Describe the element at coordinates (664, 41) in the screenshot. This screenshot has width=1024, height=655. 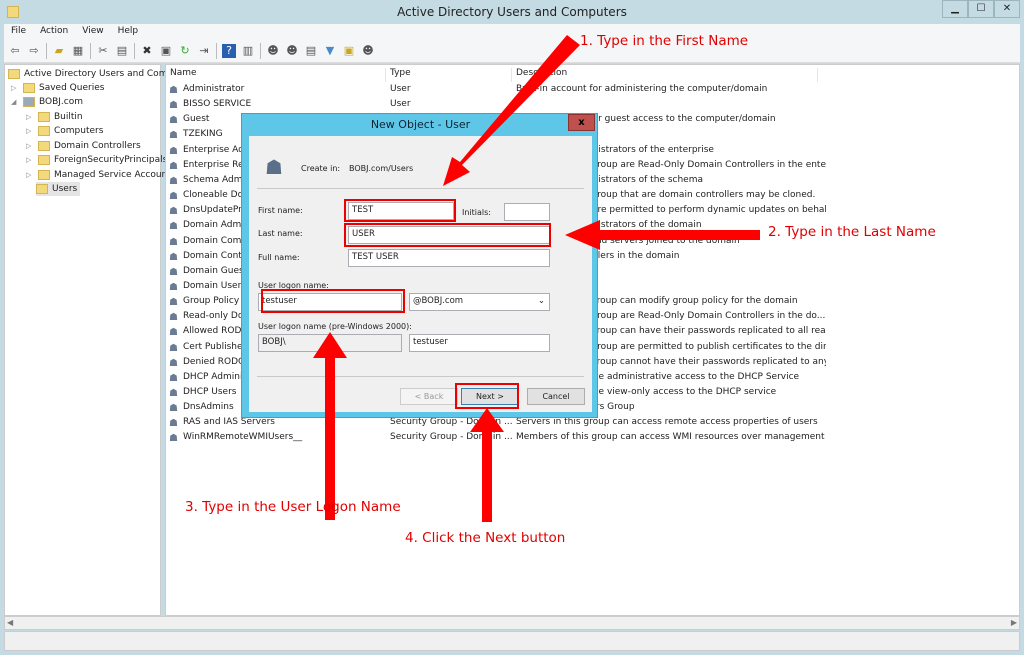
I see `annotation-1: 1. Type in the First Name` at that location.